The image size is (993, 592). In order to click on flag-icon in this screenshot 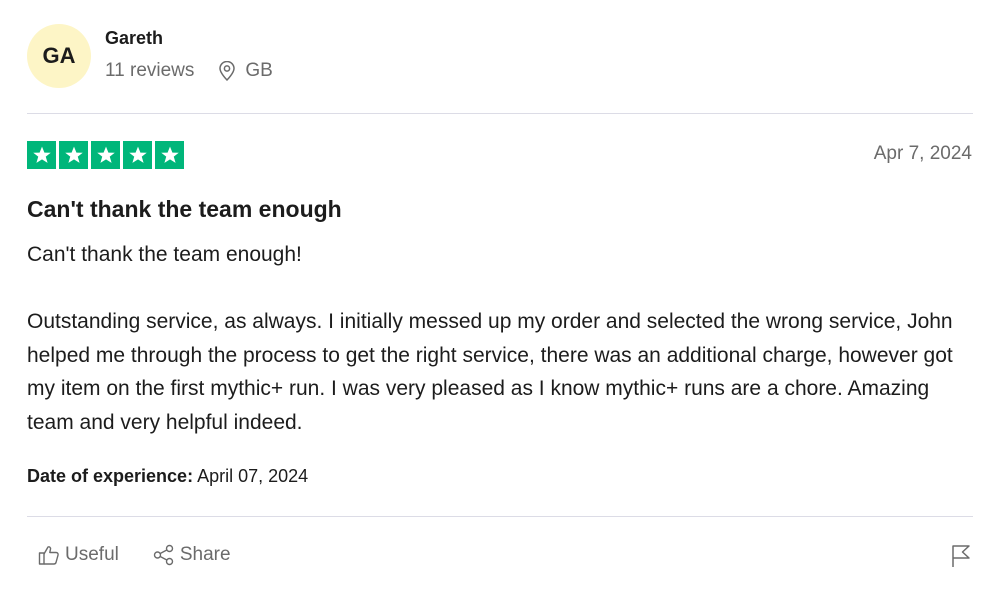, I will do `click(961, 556)`.